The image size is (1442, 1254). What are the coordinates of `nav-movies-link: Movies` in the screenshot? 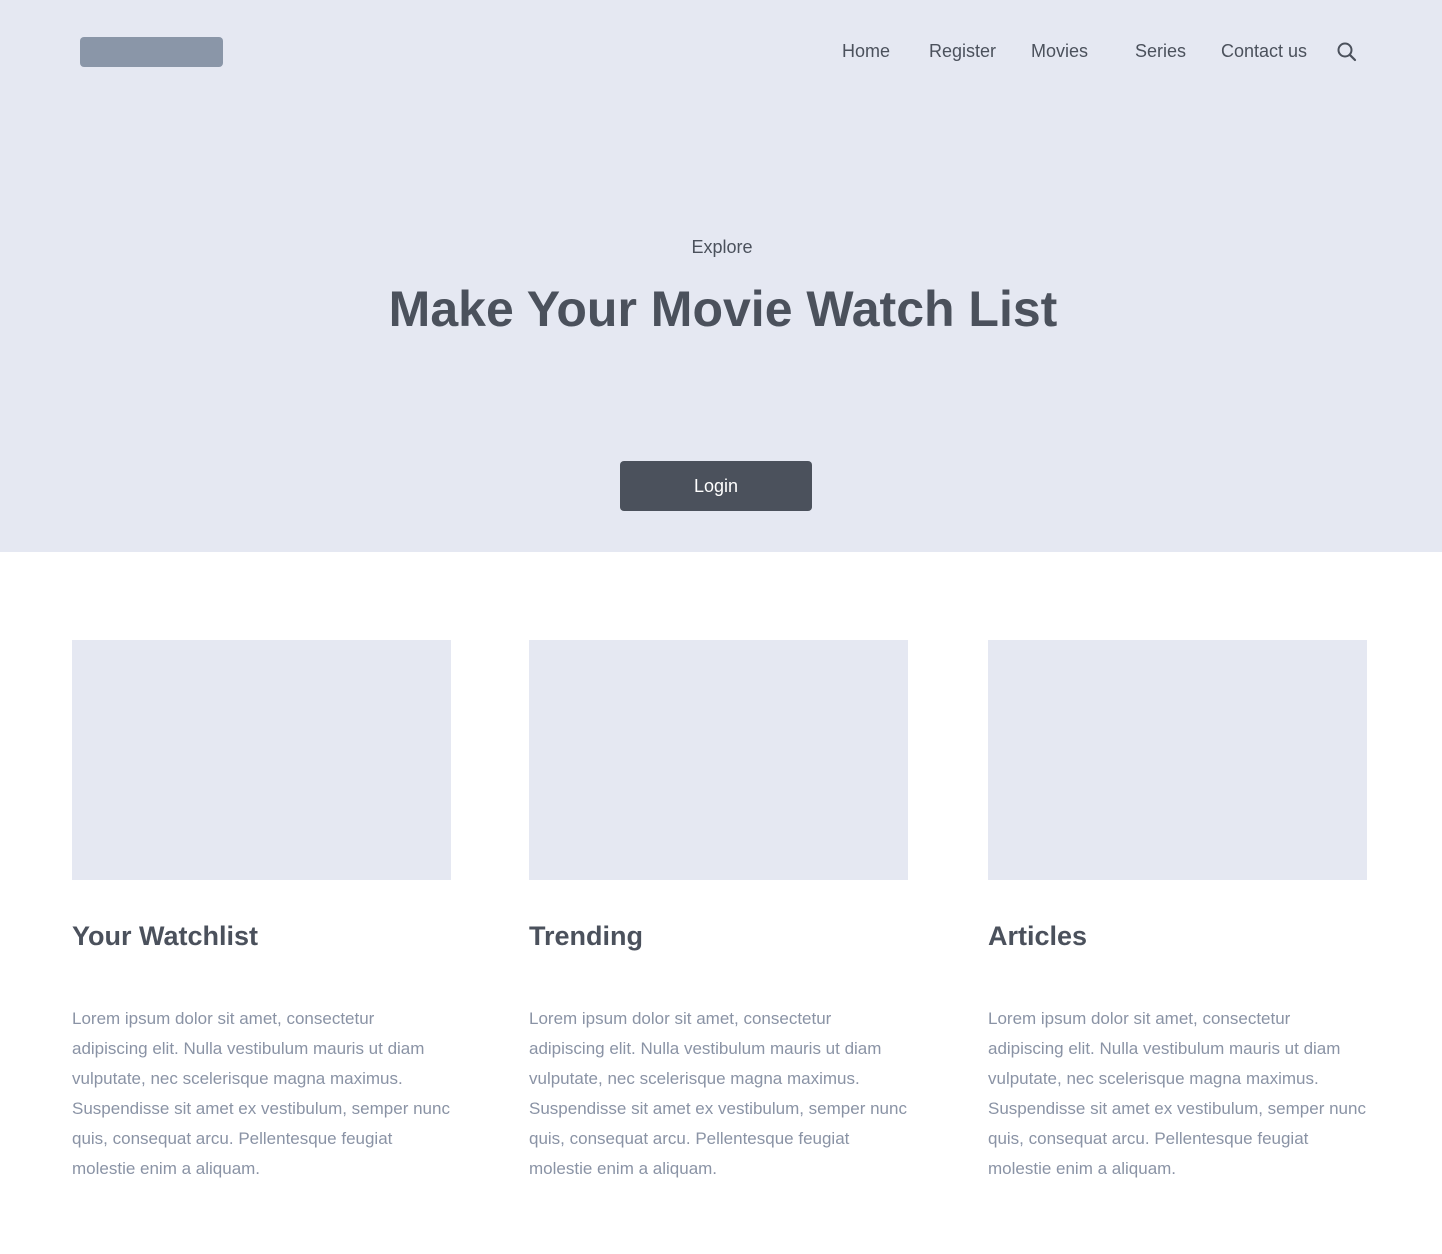 It's located at (1059, 51).